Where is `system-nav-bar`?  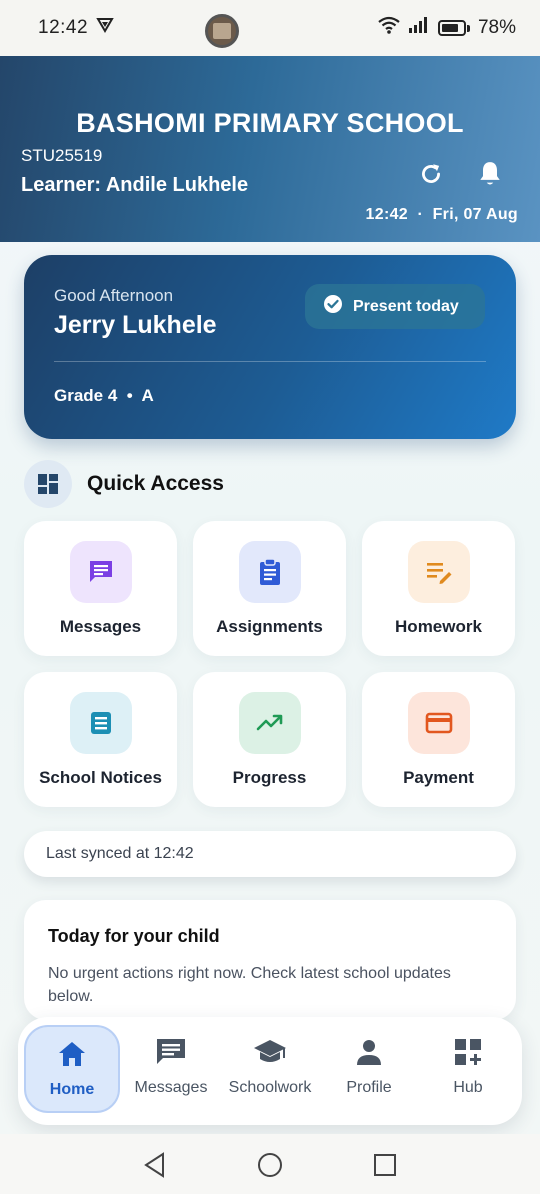
system-nav-bar is located at coordinates (270, 1164).